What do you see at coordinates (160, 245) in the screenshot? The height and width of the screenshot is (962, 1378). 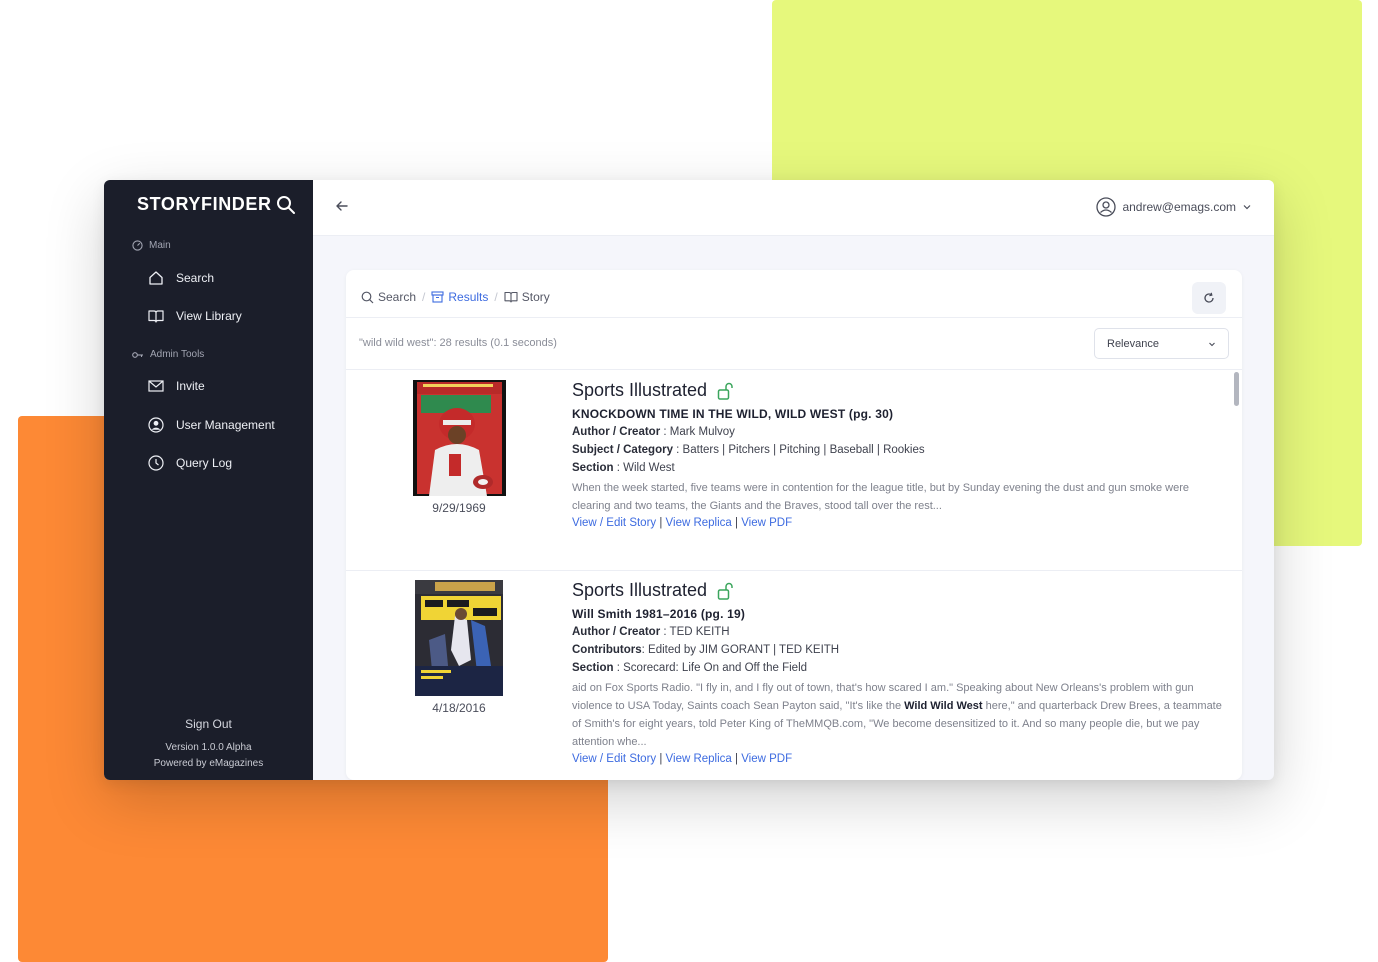 I see `section-main-label: Main` at bounding box center [160, 245].